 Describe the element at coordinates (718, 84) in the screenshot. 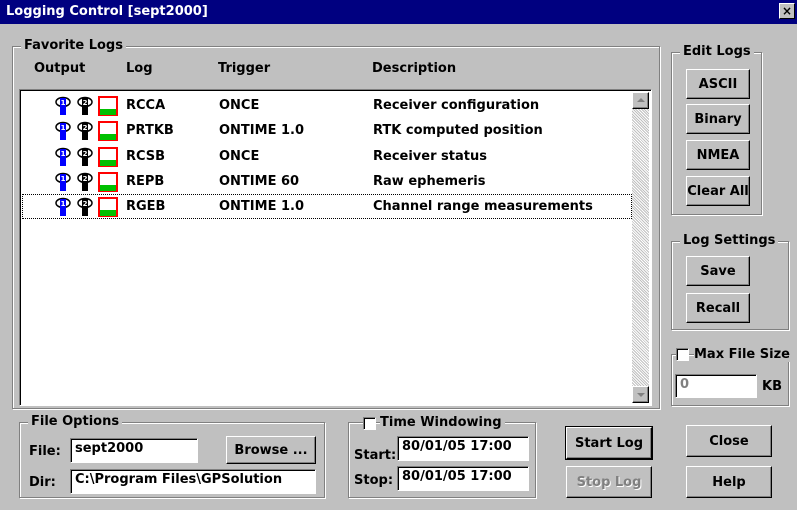

I see `ascii-button: ASCII` at that location.